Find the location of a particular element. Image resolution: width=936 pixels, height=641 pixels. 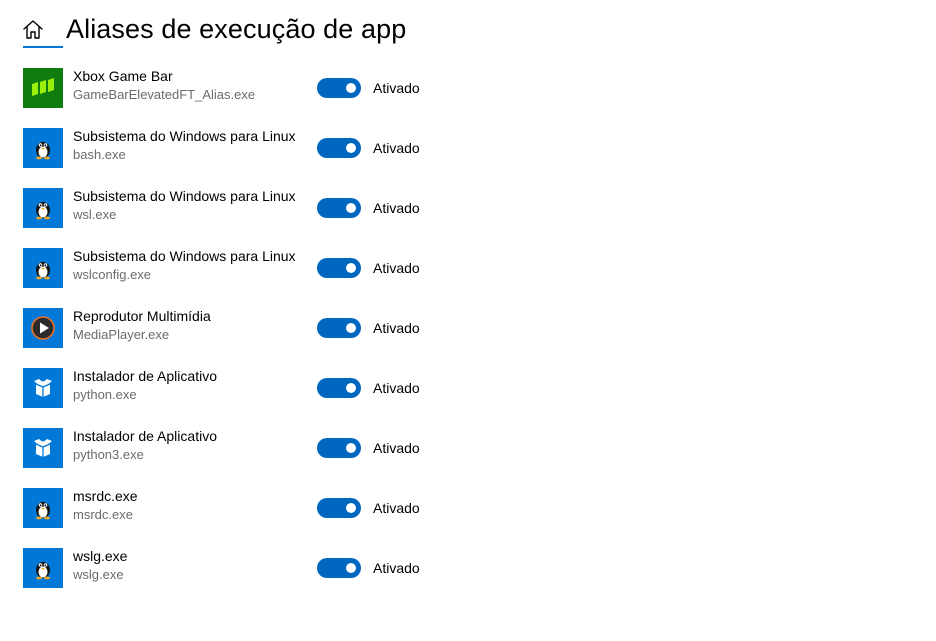

app-name: Reprodutor Multimídia is located at coordinates (142, 316).